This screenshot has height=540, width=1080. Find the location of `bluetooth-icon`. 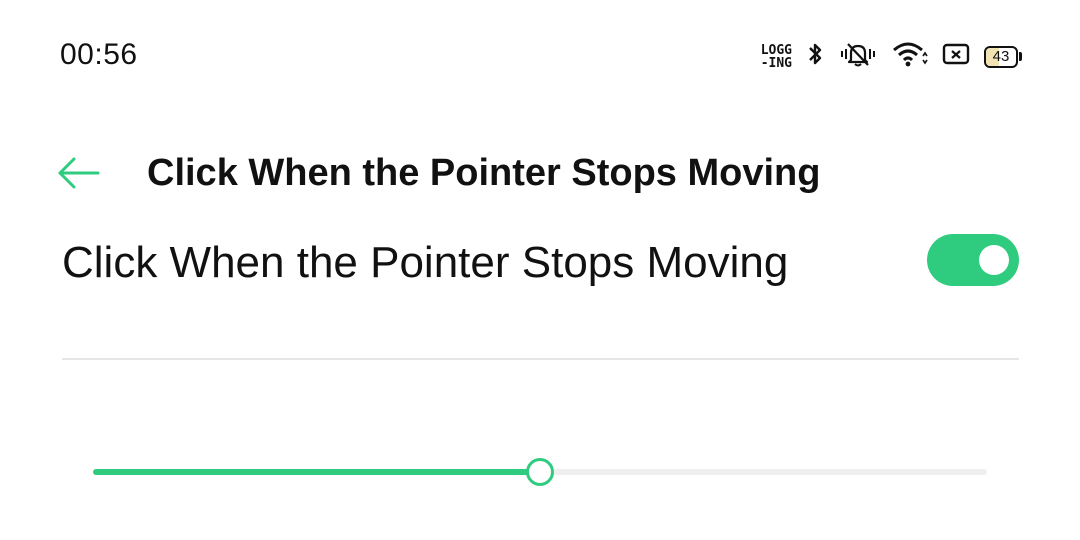

bluetooth-icon is located at coordinates (815, 56).